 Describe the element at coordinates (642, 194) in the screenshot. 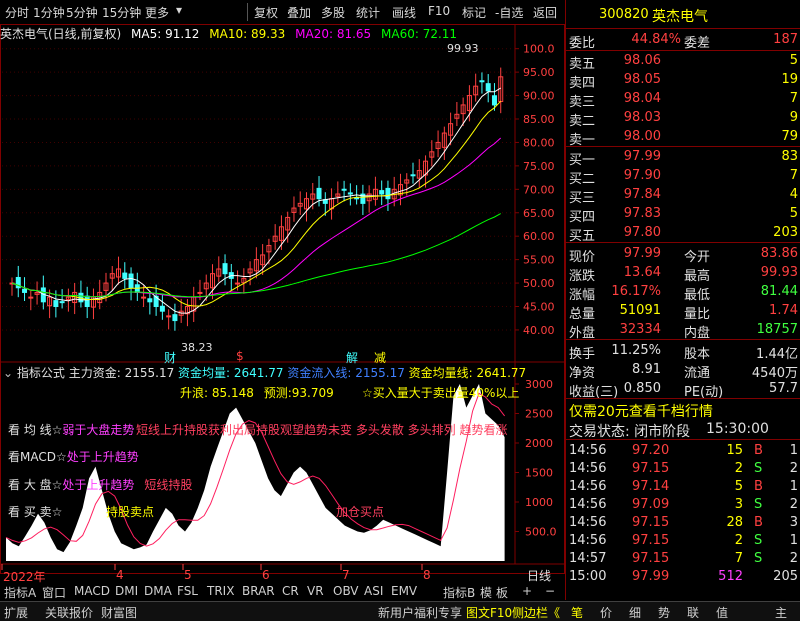

I see `order-price: 97.84` at that location.